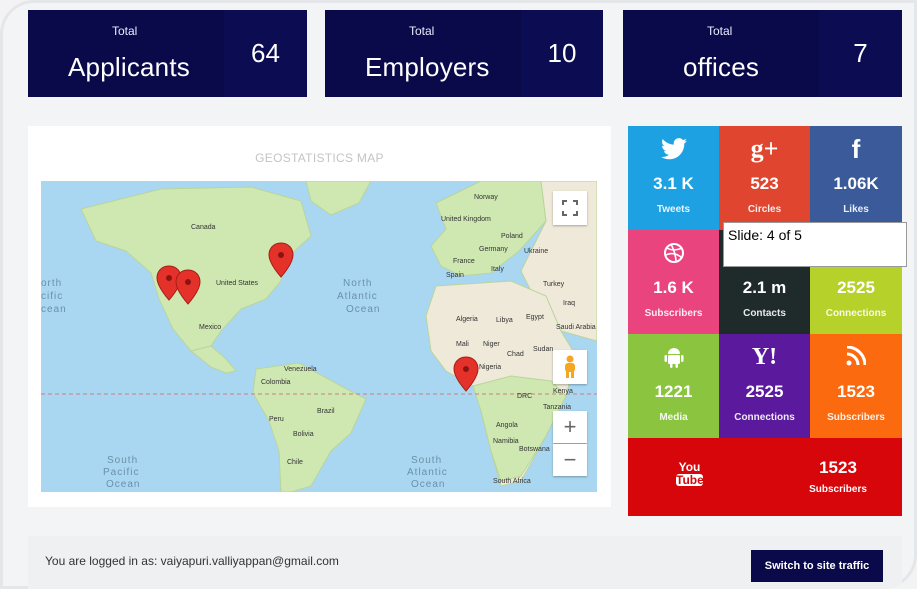 The height and width of the screenshot is (589, 917). I want to click on applicants-total-label: Total, so click(125, 31).